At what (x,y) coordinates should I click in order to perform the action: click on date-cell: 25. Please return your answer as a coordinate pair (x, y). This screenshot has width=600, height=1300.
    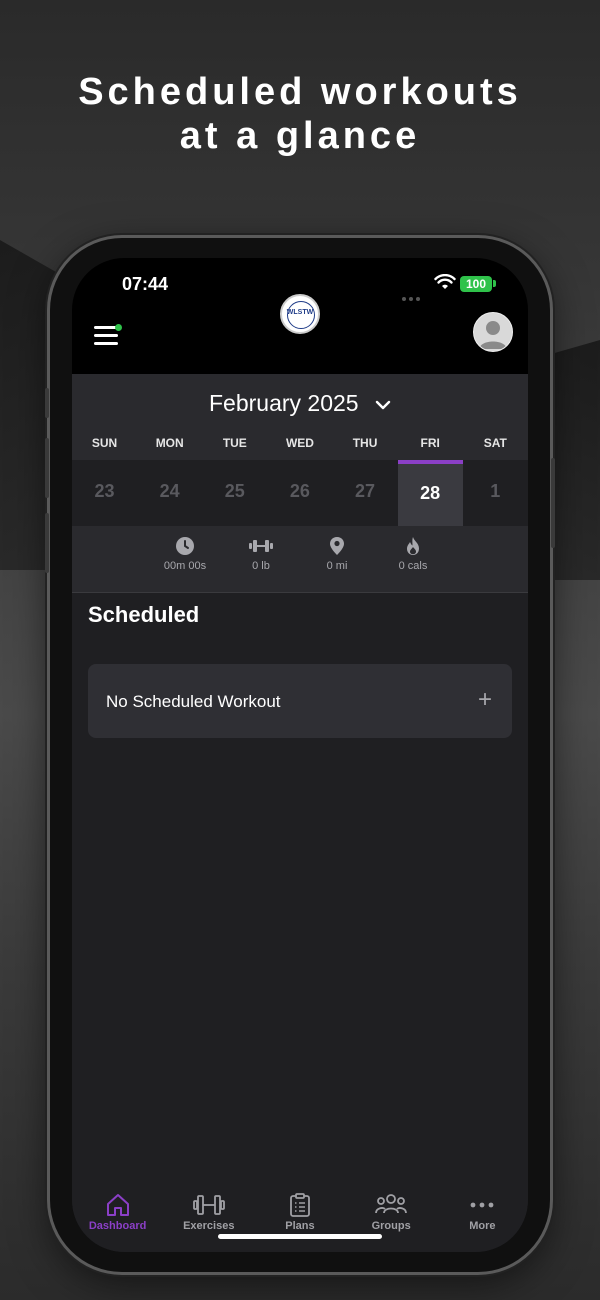
    Looking at the image, I should click on (234, 493).